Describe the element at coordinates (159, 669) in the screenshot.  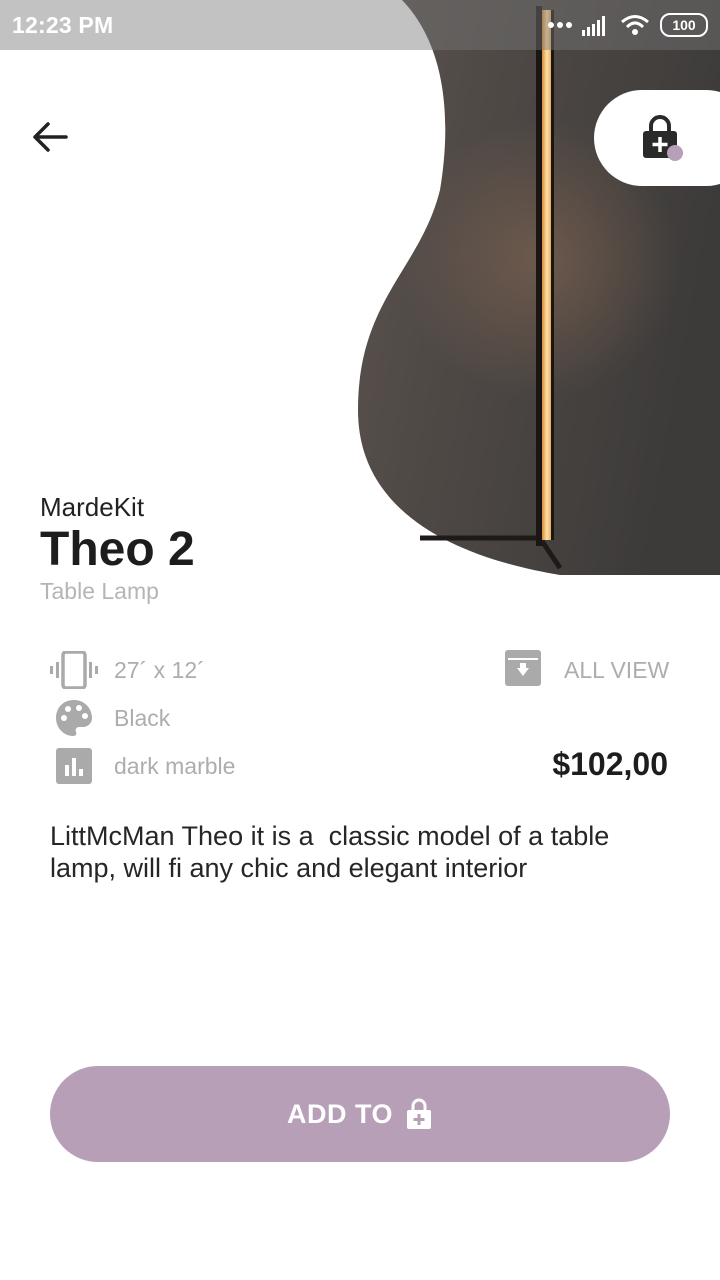
I see `spec-size-text: 27´ x 12´` at that location.